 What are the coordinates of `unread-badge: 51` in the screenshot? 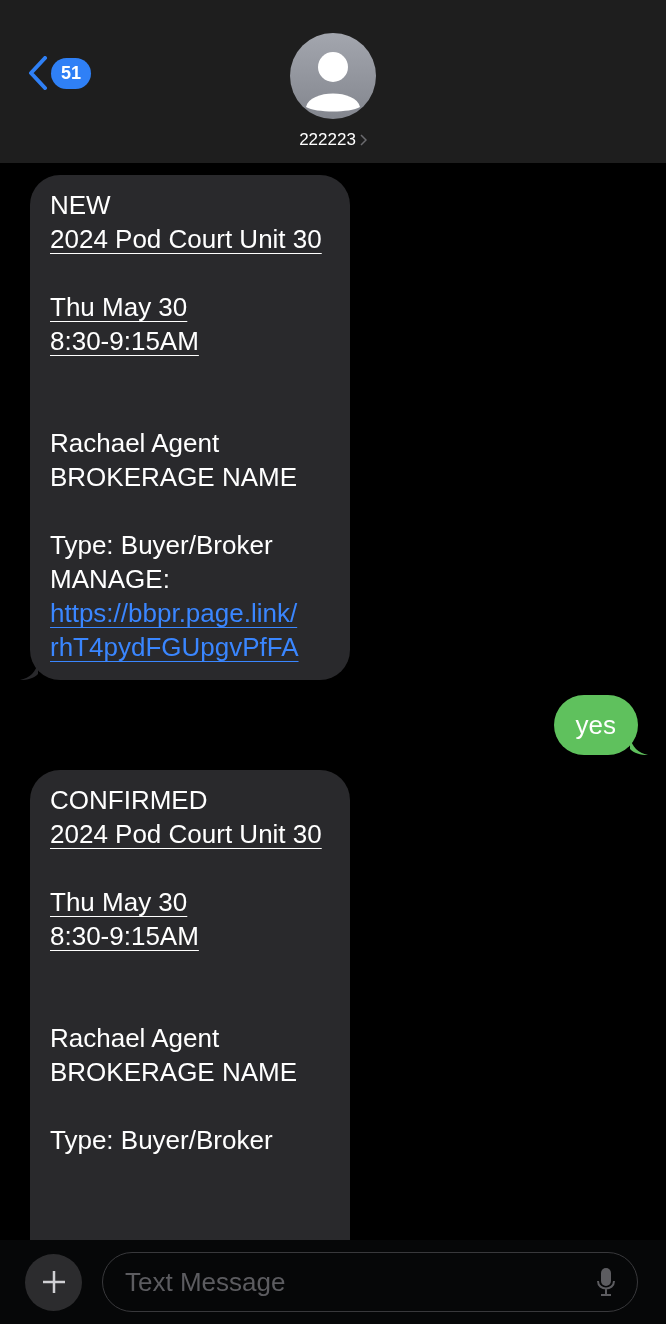 It's located at (71, 73).